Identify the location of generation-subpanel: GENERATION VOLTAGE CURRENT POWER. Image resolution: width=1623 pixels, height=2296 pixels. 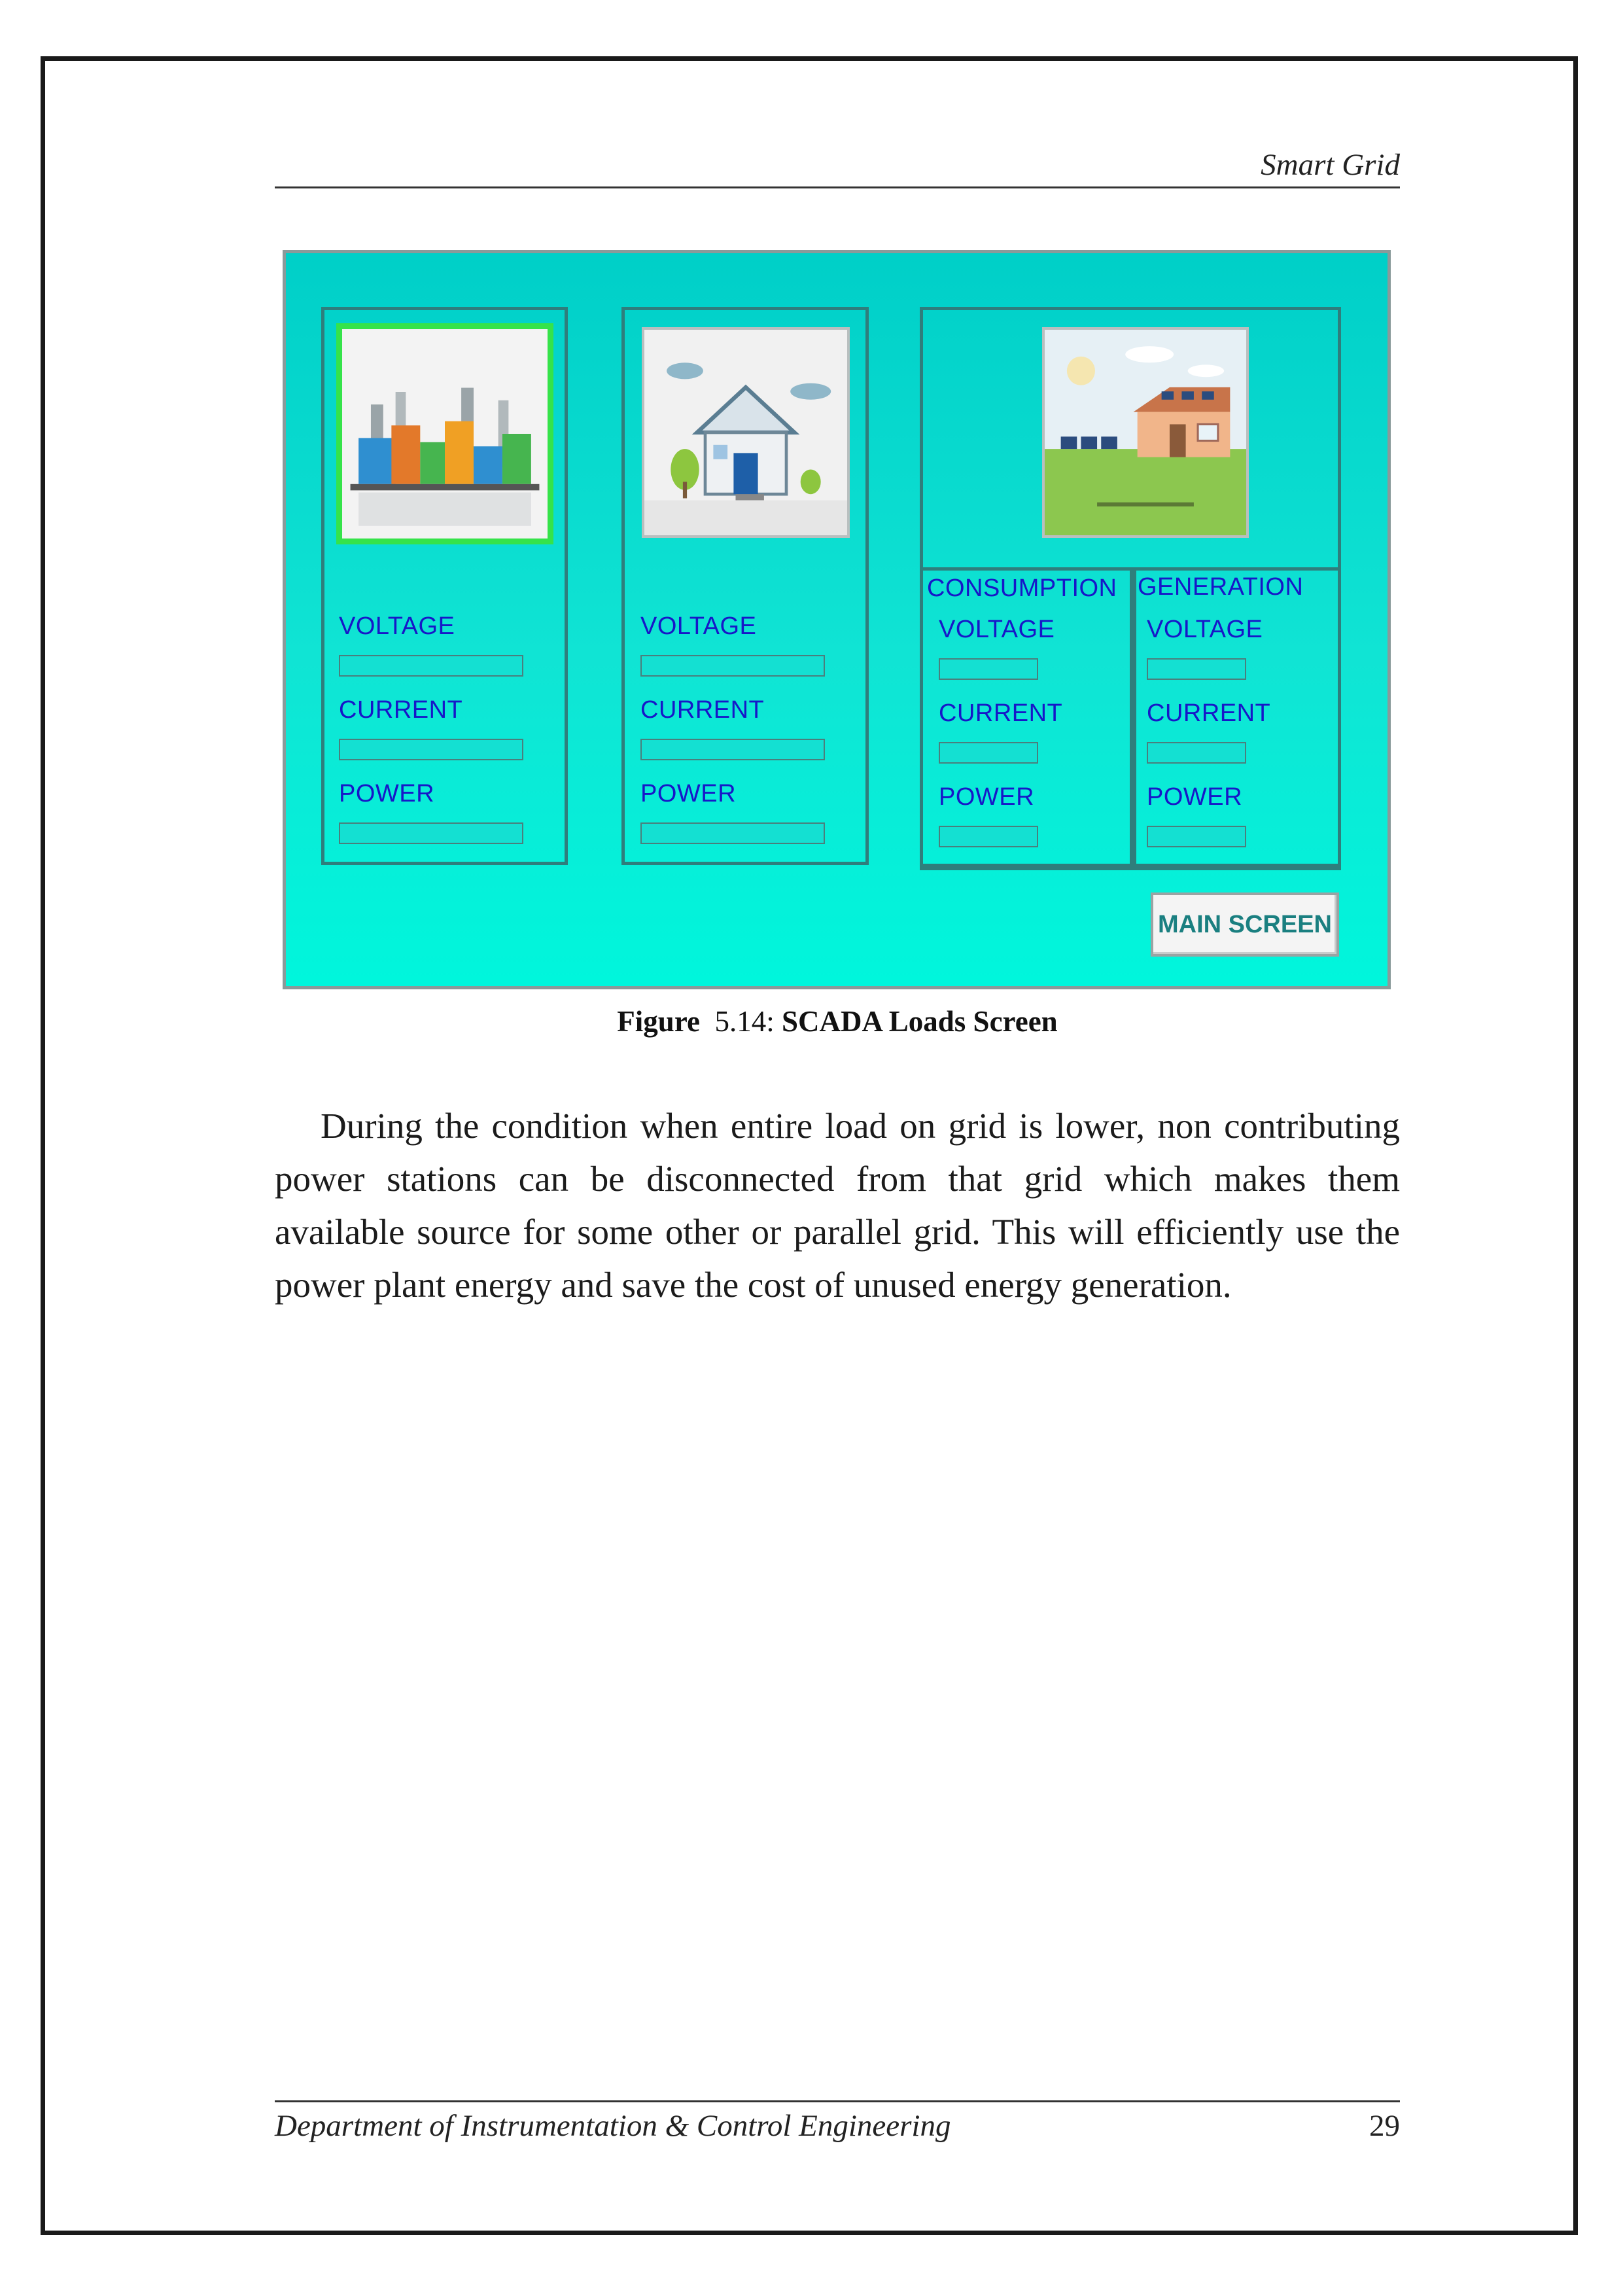
(1237, 719).